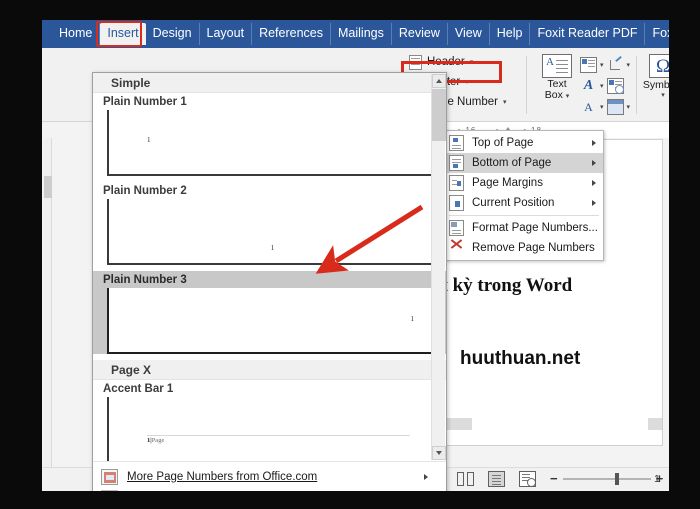  What do you see at coordinates (446, 62) in the screenshot?
I see `header-label: Header` at bounding box center [446, 62].